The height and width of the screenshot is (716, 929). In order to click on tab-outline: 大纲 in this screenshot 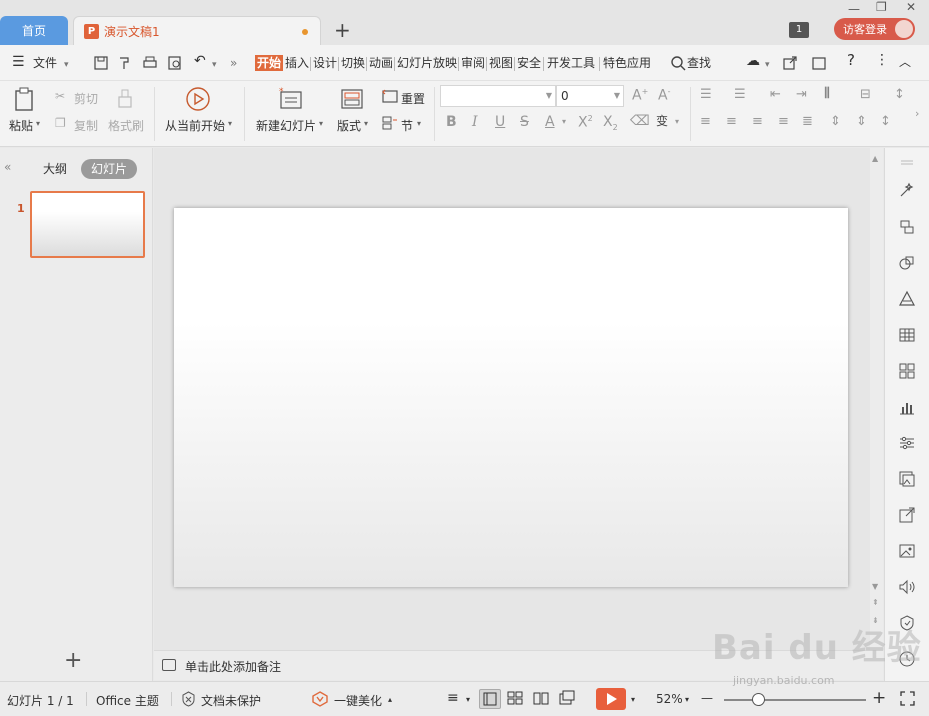, I will do `click(55, 169)`.